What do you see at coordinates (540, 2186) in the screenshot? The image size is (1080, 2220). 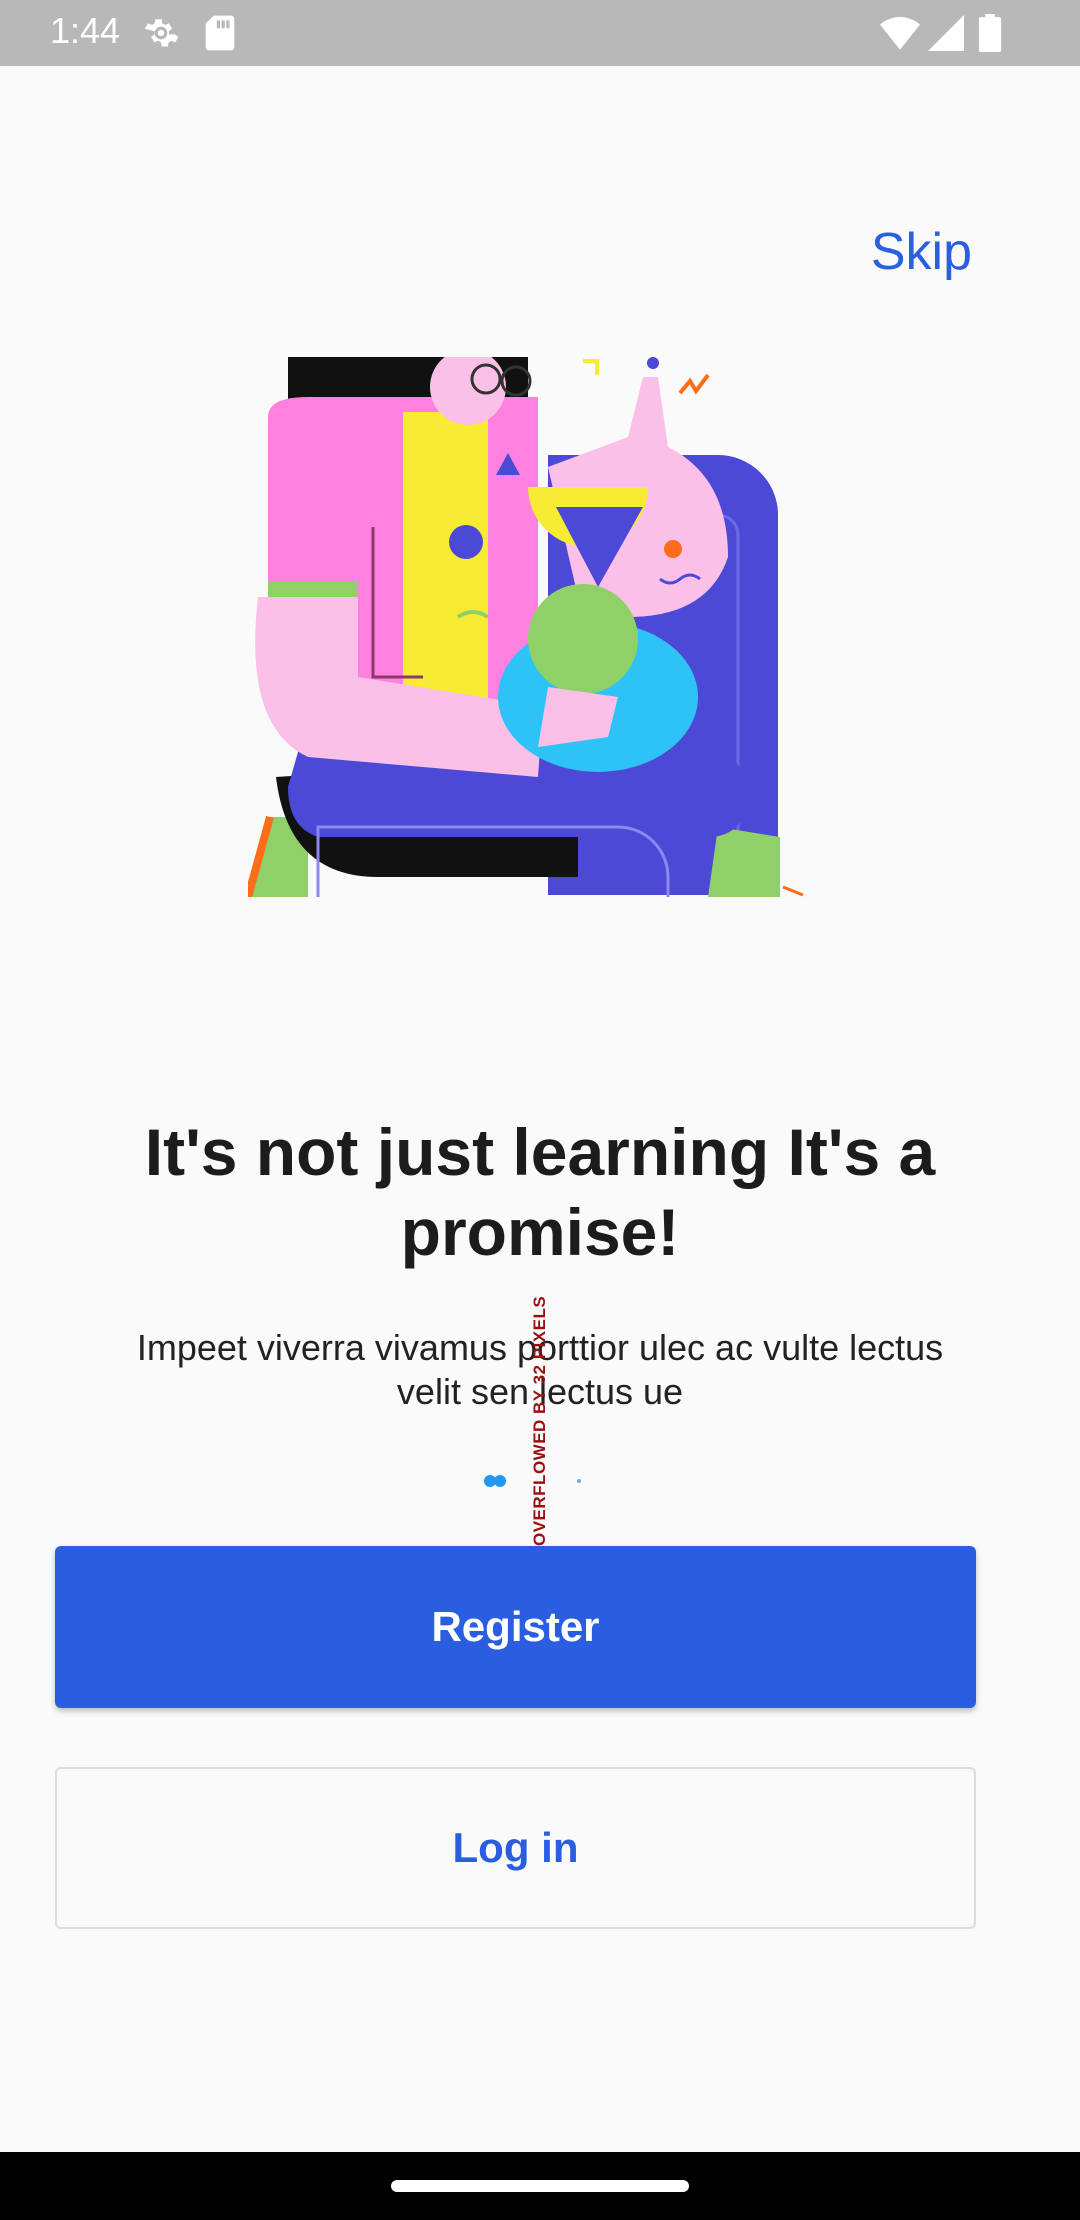 I see `home-handle` at bounding box center [540, 2186].